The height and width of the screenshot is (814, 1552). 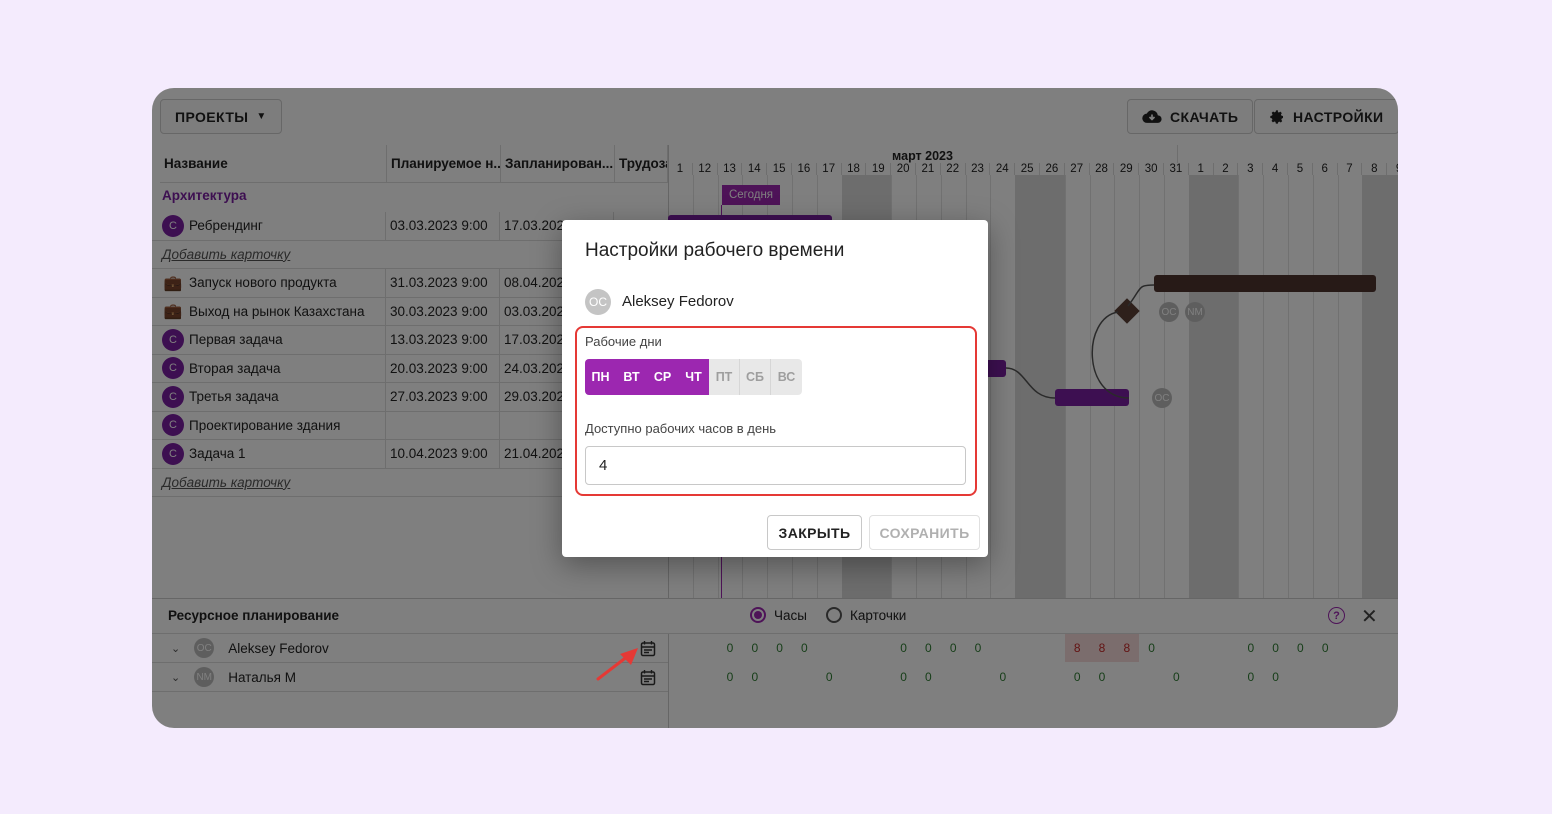 I want to click on workdays-label: Рабочие дни, so click(x=623, y=341).